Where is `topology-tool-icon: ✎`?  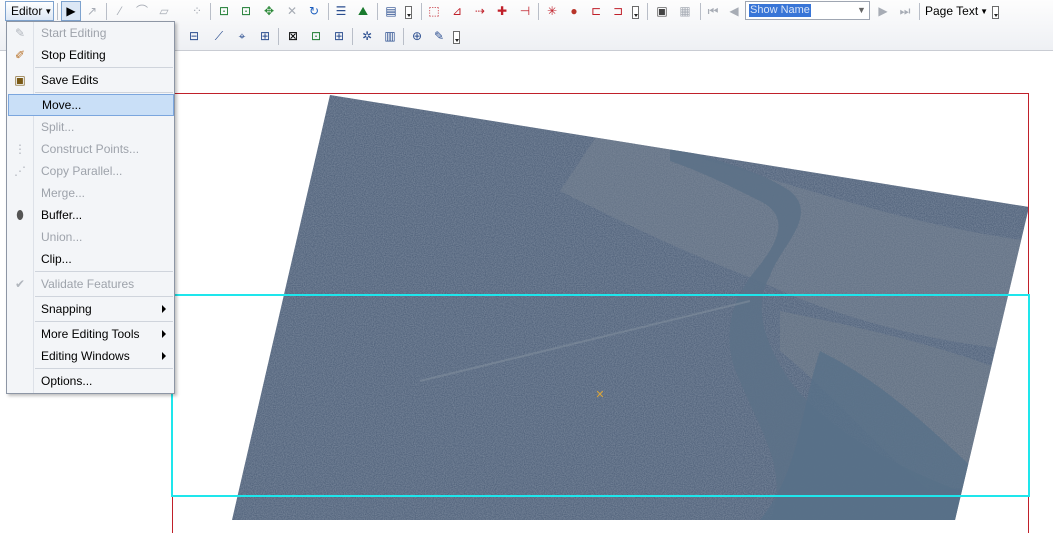
topology-tool-icon: ✎ is located at coordinates (439, 36).